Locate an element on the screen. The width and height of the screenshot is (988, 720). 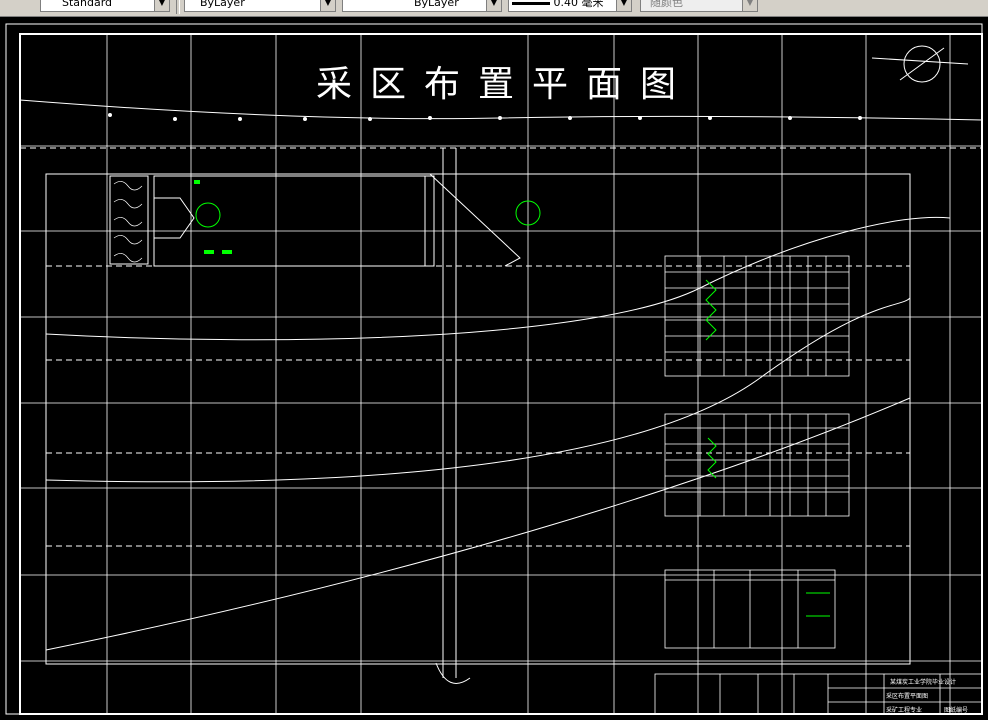
layer-value: ByLayer is located at coordinates (222, 4).